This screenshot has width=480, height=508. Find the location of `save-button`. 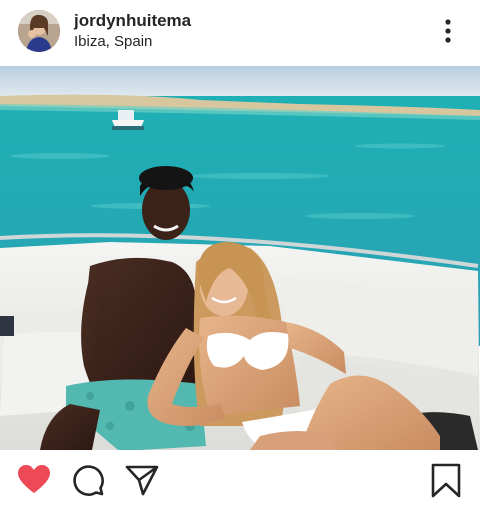

save-button is located at coordinates (446, 480).